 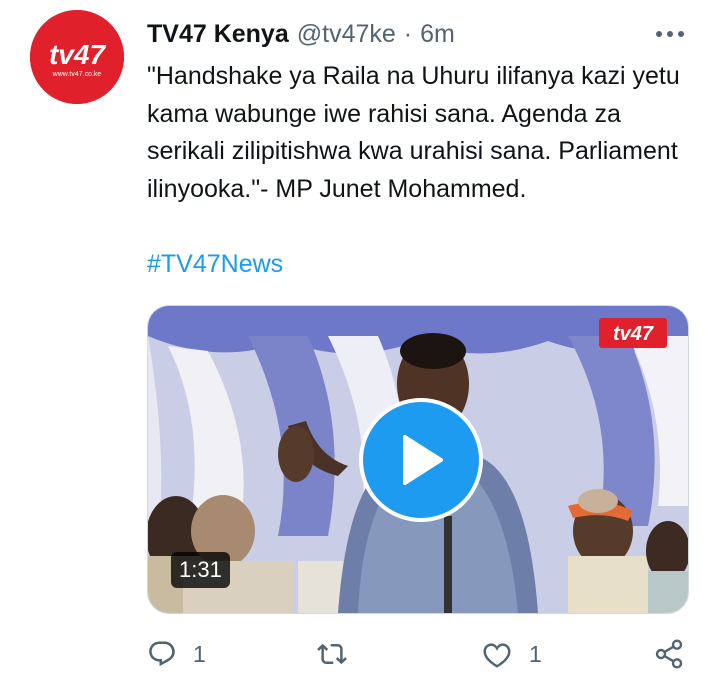 What do you see at coordinates (419, 654) in the screenshot?
I see `action-bar: 1 1` at bounding box center [419, 654].